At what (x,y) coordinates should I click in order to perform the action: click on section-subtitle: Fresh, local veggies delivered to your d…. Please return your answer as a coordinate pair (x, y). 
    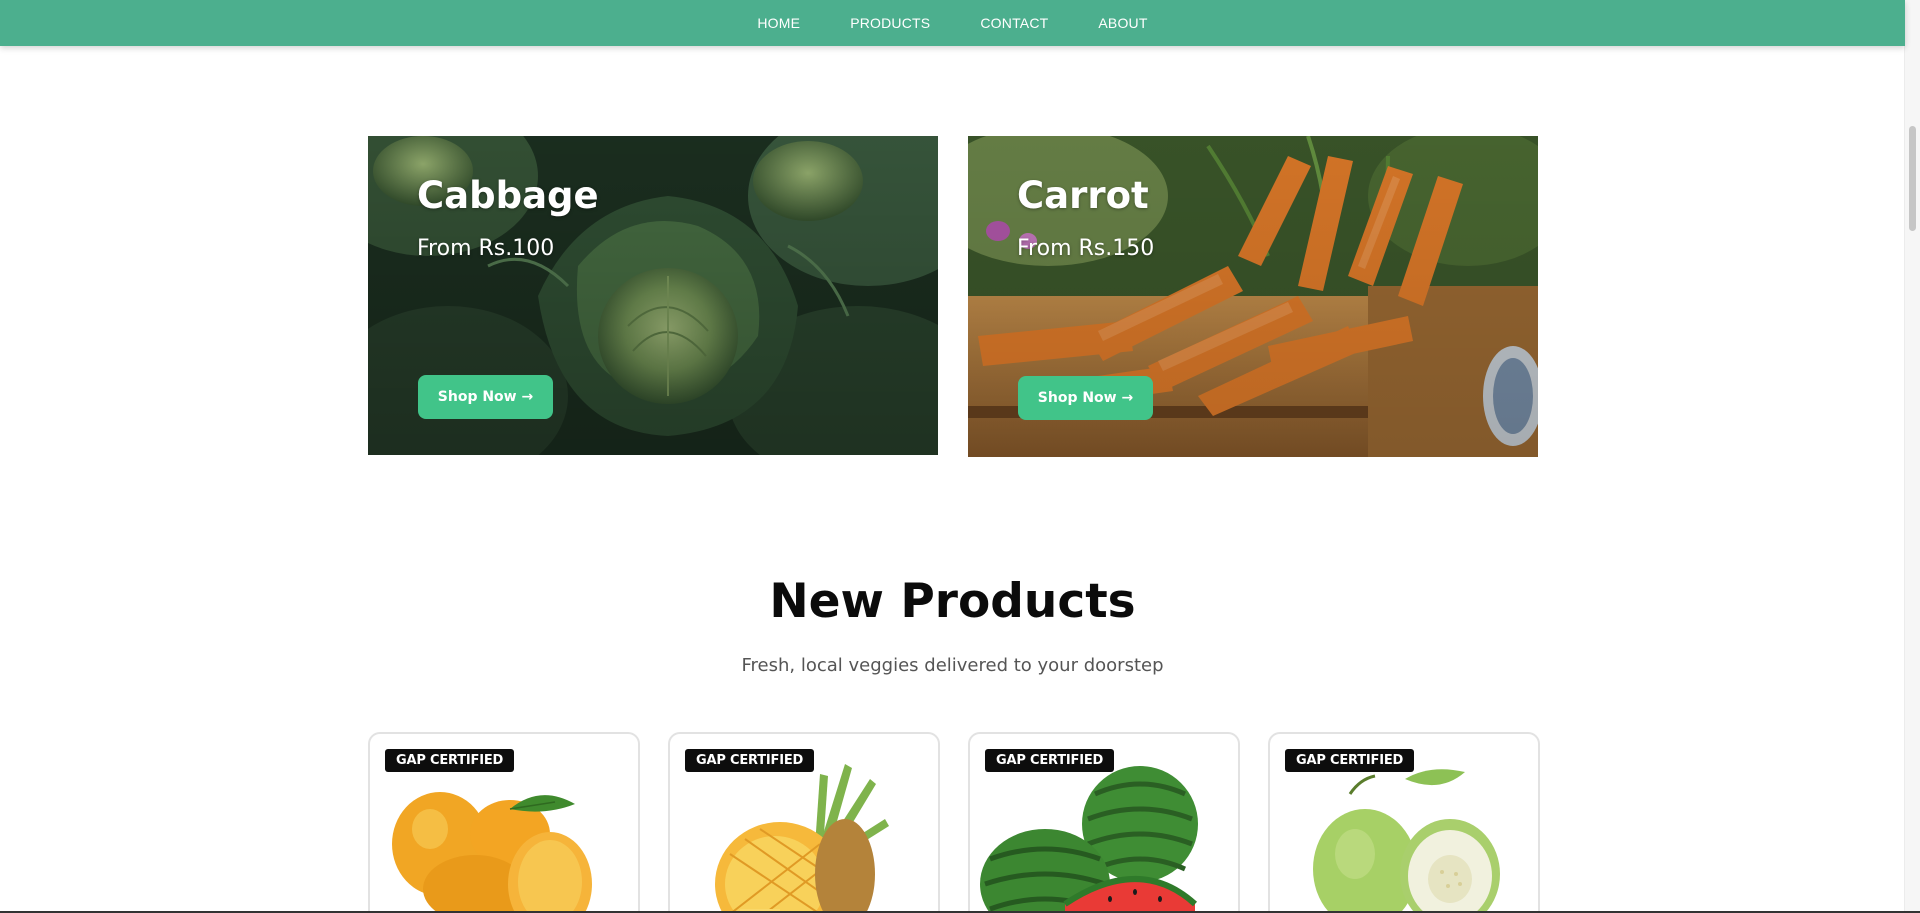
    Looking at the image, I should click on (952, 665).